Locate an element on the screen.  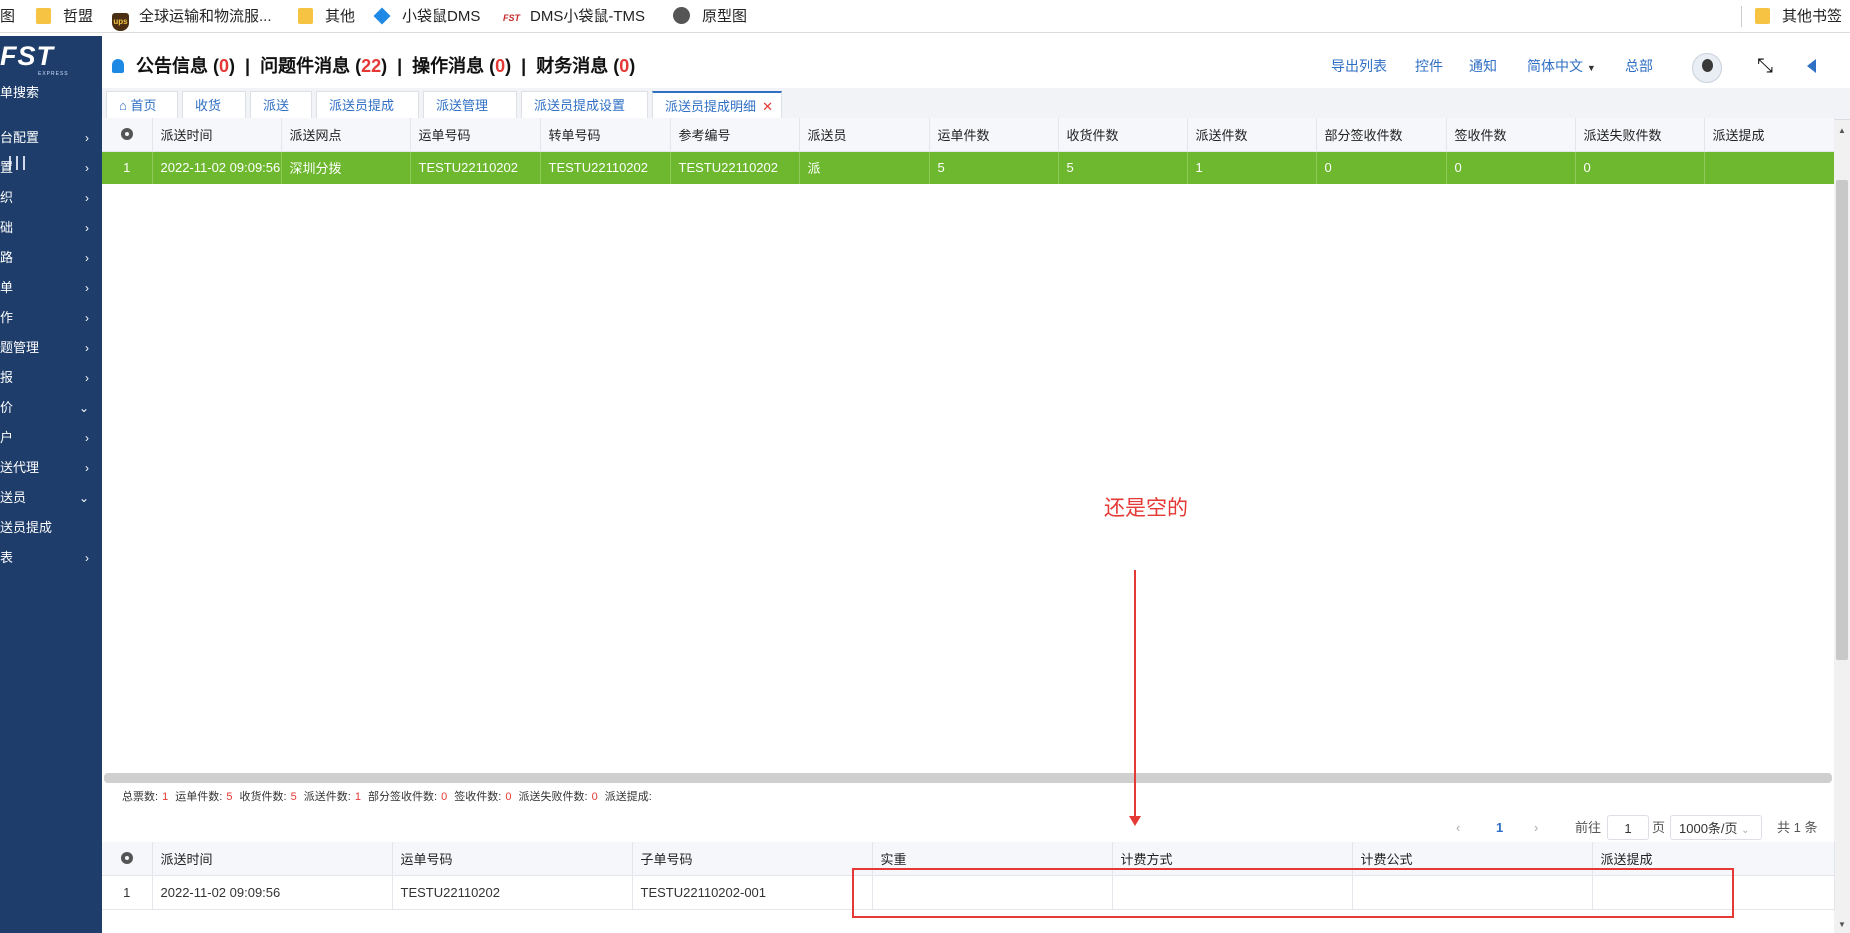
sidebar-item: 路 › is located at coordinates (51, 258).